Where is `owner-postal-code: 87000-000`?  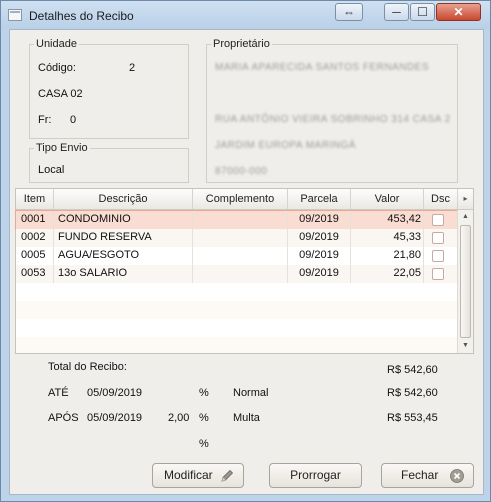 owner-postal-code: 87000-000 is located at coordinates (241, 171).